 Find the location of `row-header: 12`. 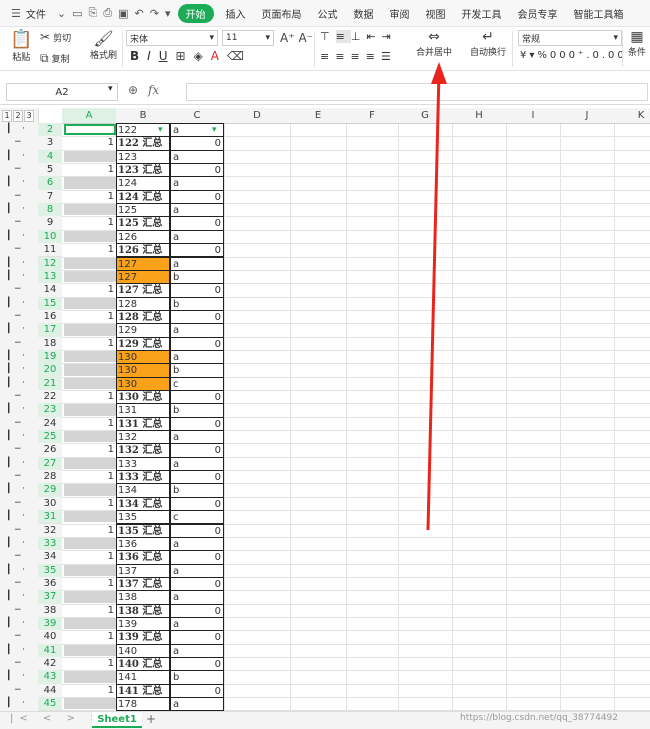

row-header: 12 is located at coordinates (50, 263).